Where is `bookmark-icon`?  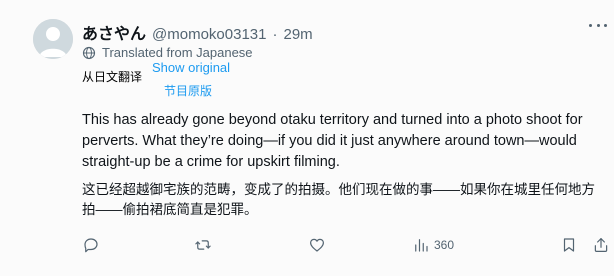 bookmark-icon is located at coordinates (569, 245).